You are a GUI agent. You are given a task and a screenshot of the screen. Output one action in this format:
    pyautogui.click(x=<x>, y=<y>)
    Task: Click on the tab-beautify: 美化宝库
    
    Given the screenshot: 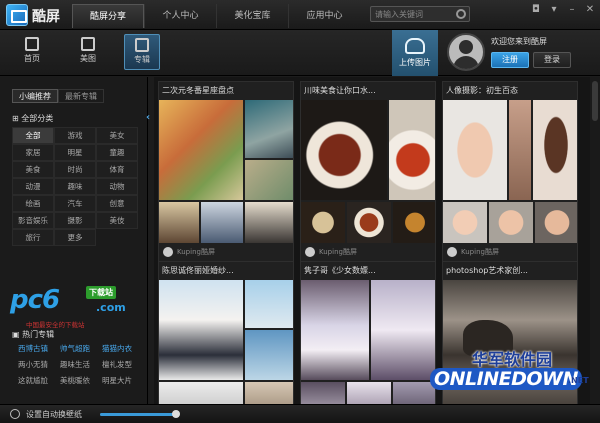 What is the action you would take?
    pyautogui.click(x=252, y=16)
    